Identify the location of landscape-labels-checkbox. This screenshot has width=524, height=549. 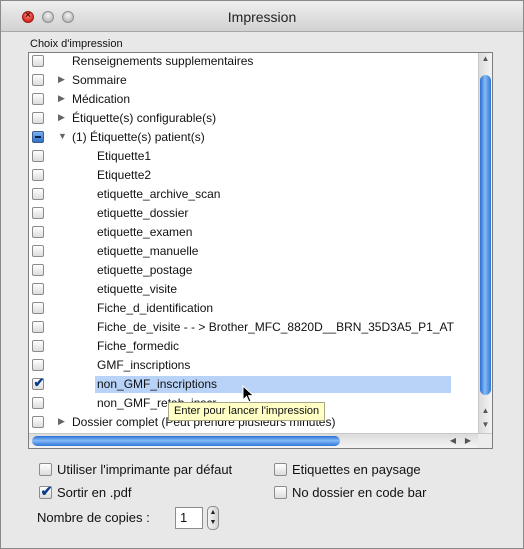
(280, 469).